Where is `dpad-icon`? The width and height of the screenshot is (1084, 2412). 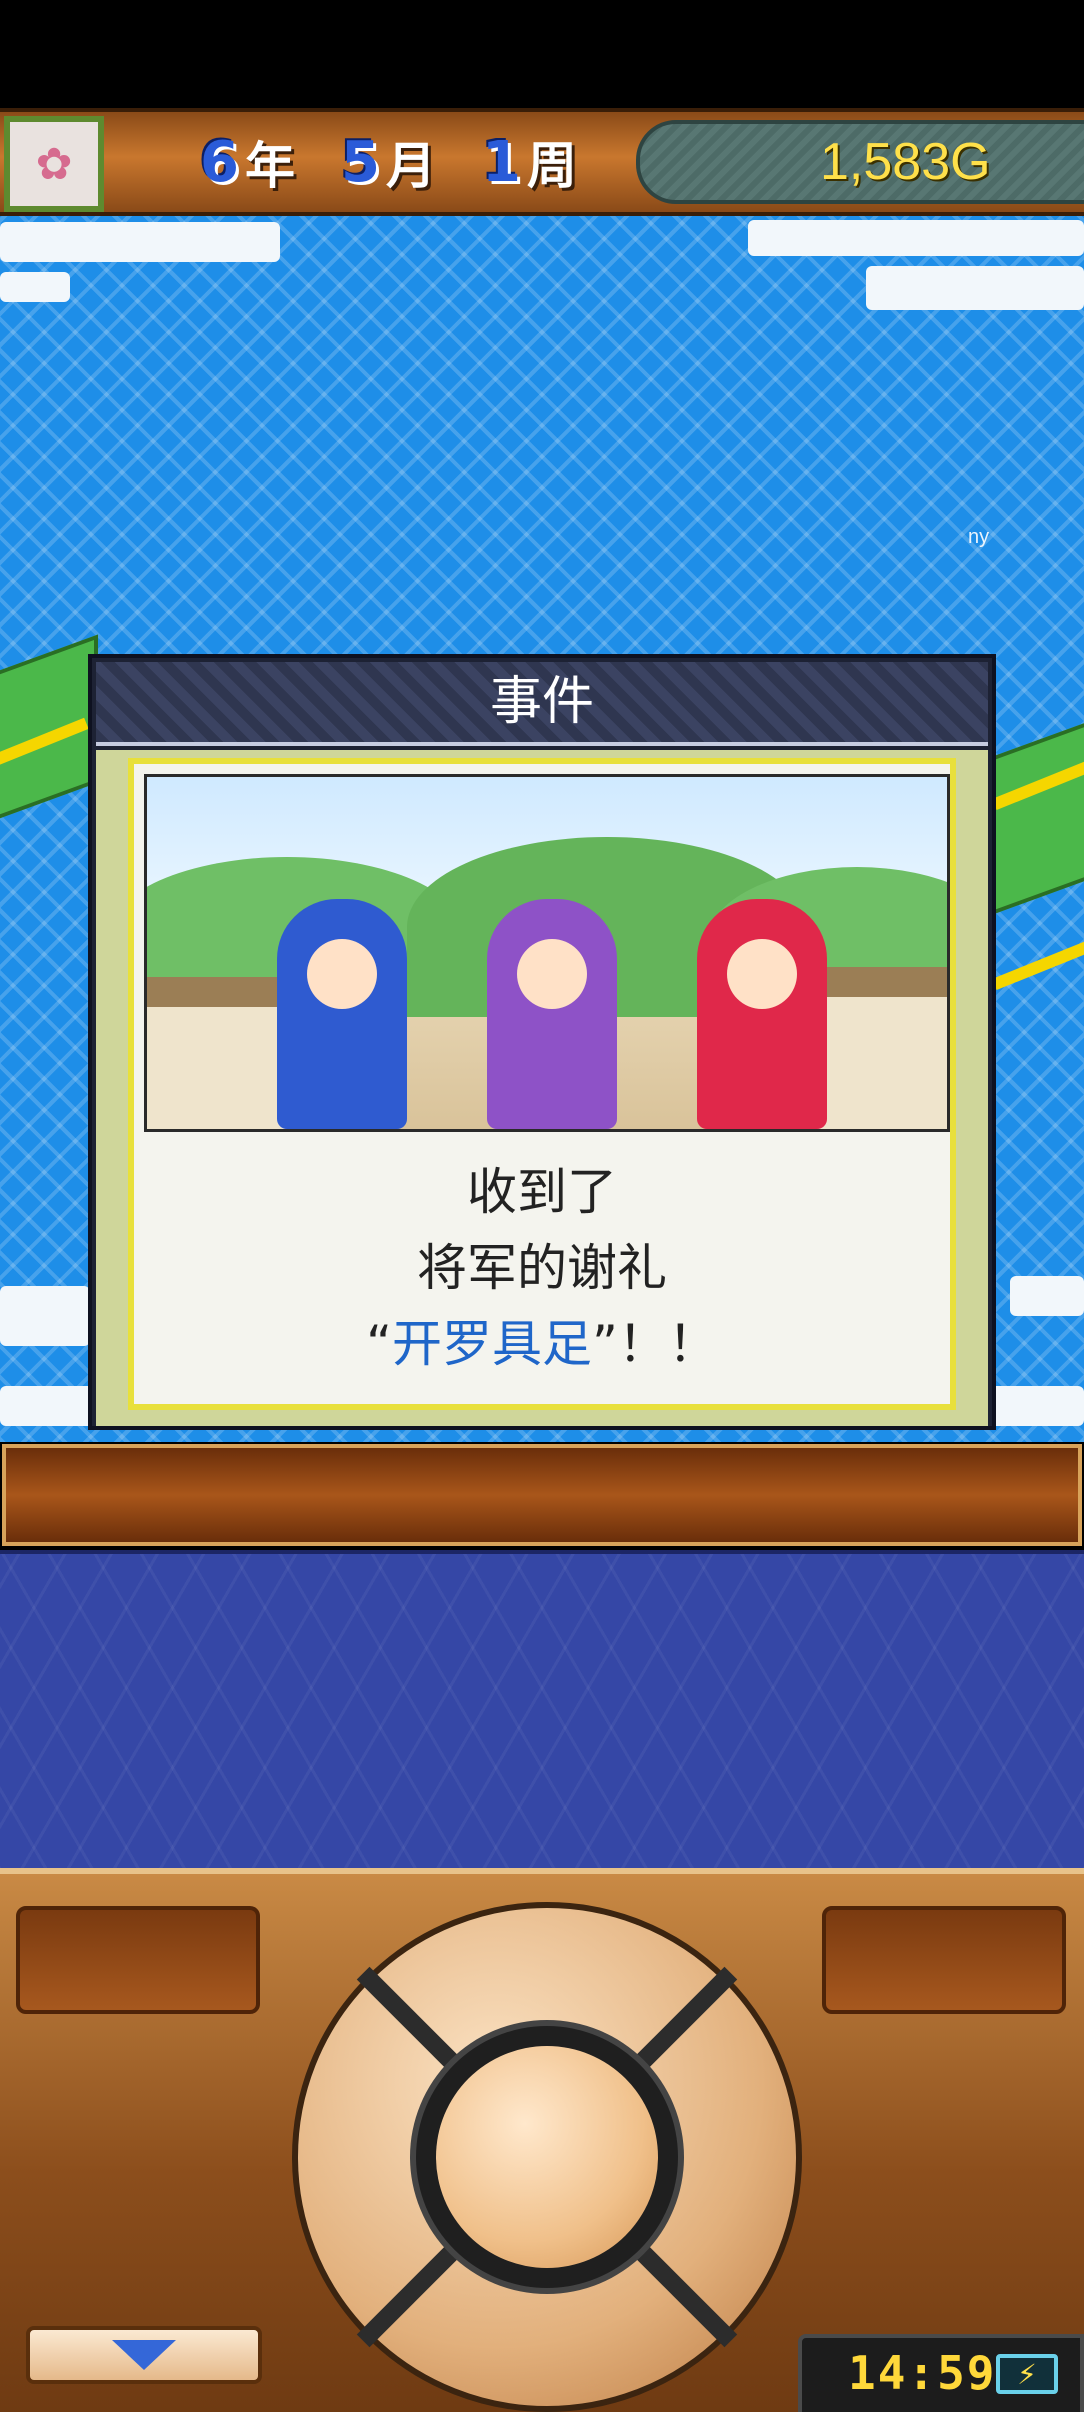
dpad-icon is located at coordinates (547, 2157).